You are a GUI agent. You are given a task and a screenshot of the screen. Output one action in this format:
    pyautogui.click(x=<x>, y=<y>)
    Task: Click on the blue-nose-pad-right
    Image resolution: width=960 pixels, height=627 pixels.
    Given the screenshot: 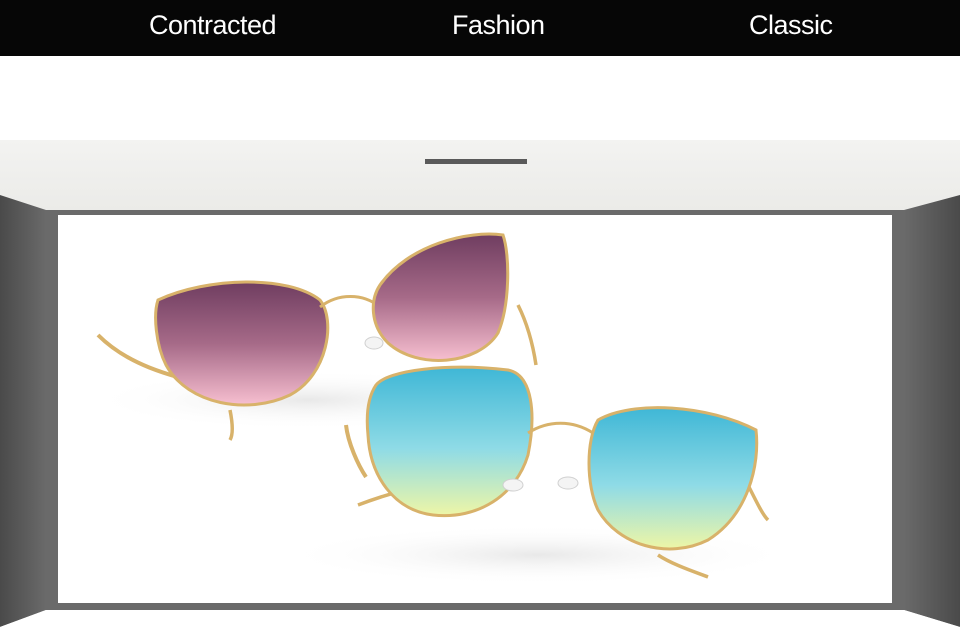 What is the action you would take?
    pyautogui.click(x=568, y=483)
    